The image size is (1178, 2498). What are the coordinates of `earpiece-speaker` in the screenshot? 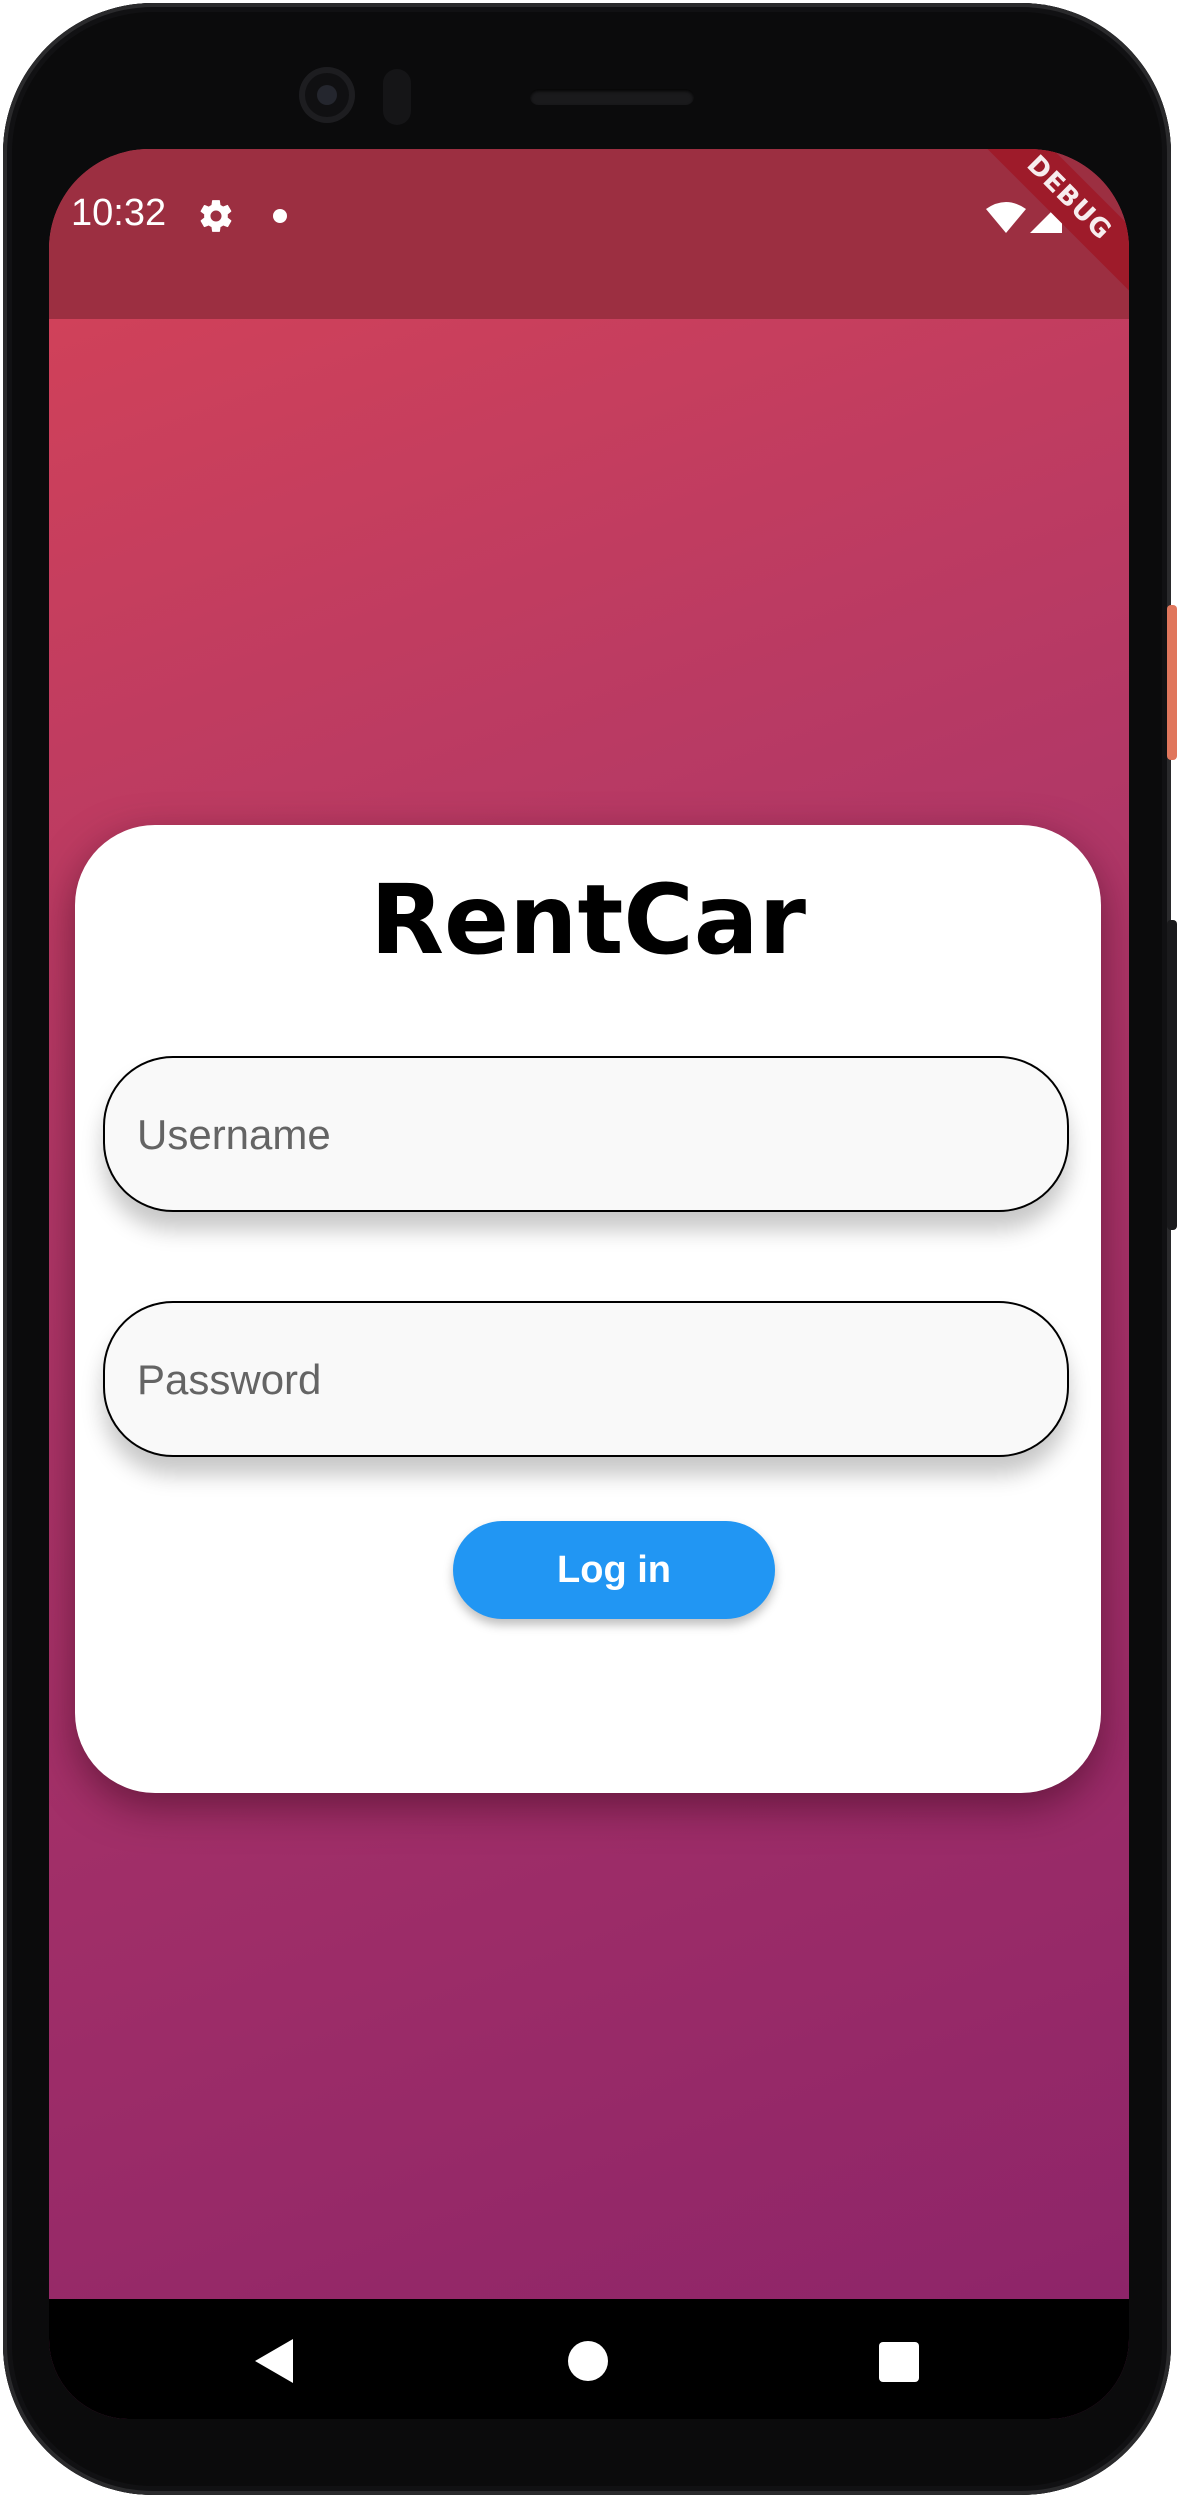 It's located at (612, 97).